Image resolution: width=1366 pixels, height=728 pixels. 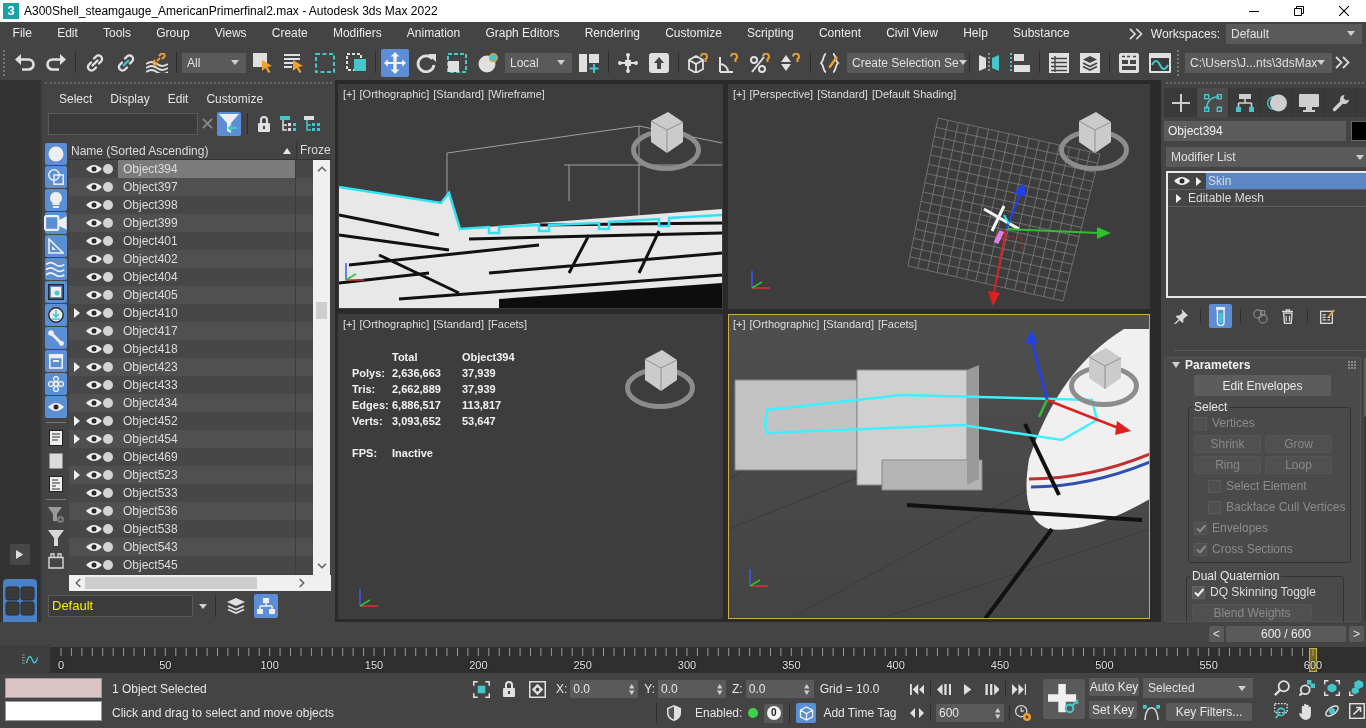 I want to click on selection-lock-button, so click(x=481, y=689).